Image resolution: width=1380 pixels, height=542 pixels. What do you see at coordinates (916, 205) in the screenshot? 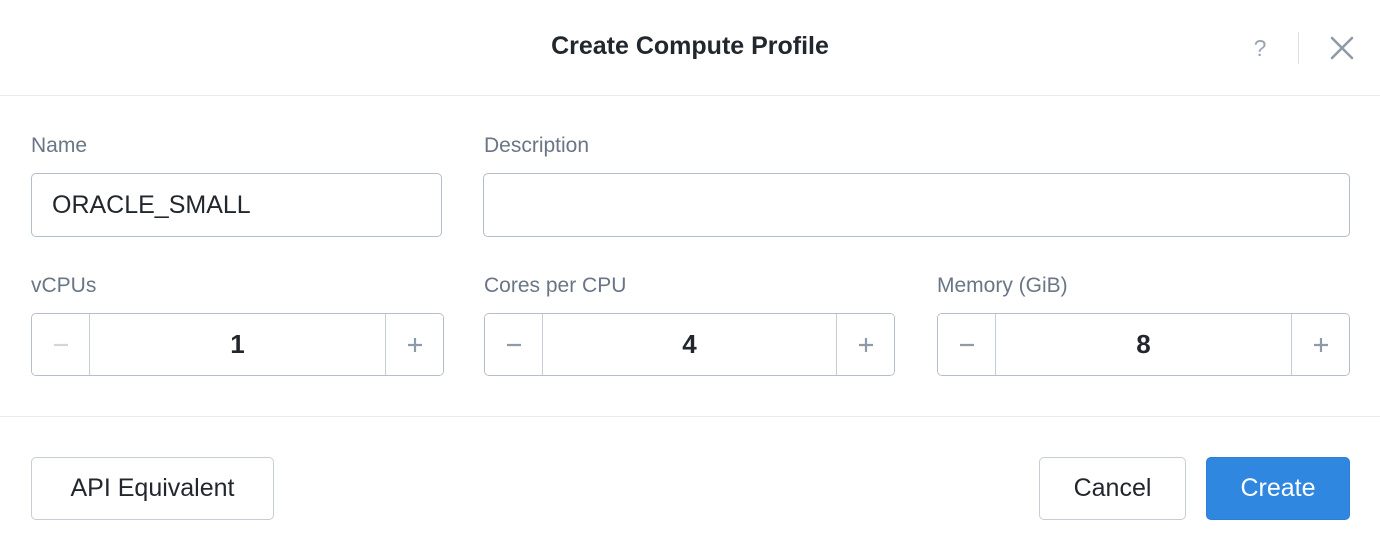
I see `description-input` at bounding box center [916, 205].